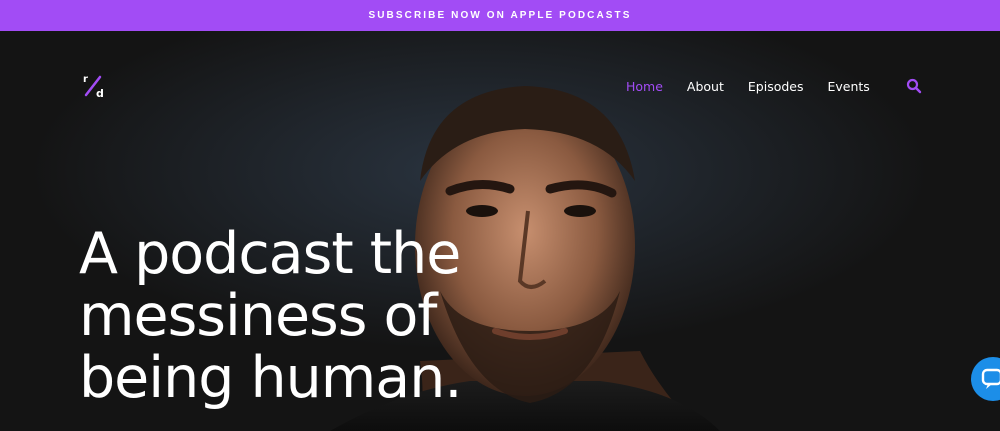  What do you see at coordinates (270, 378) in the screenshot?
I see `headline-line: being human.` at bounding box center [270, 378].